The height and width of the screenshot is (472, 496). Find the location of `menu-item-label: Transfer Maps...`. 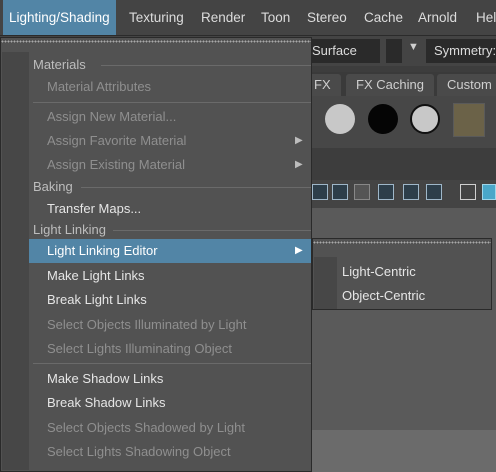

menu-item-label: Transfer Maps... is located at coordinates (94, 208).